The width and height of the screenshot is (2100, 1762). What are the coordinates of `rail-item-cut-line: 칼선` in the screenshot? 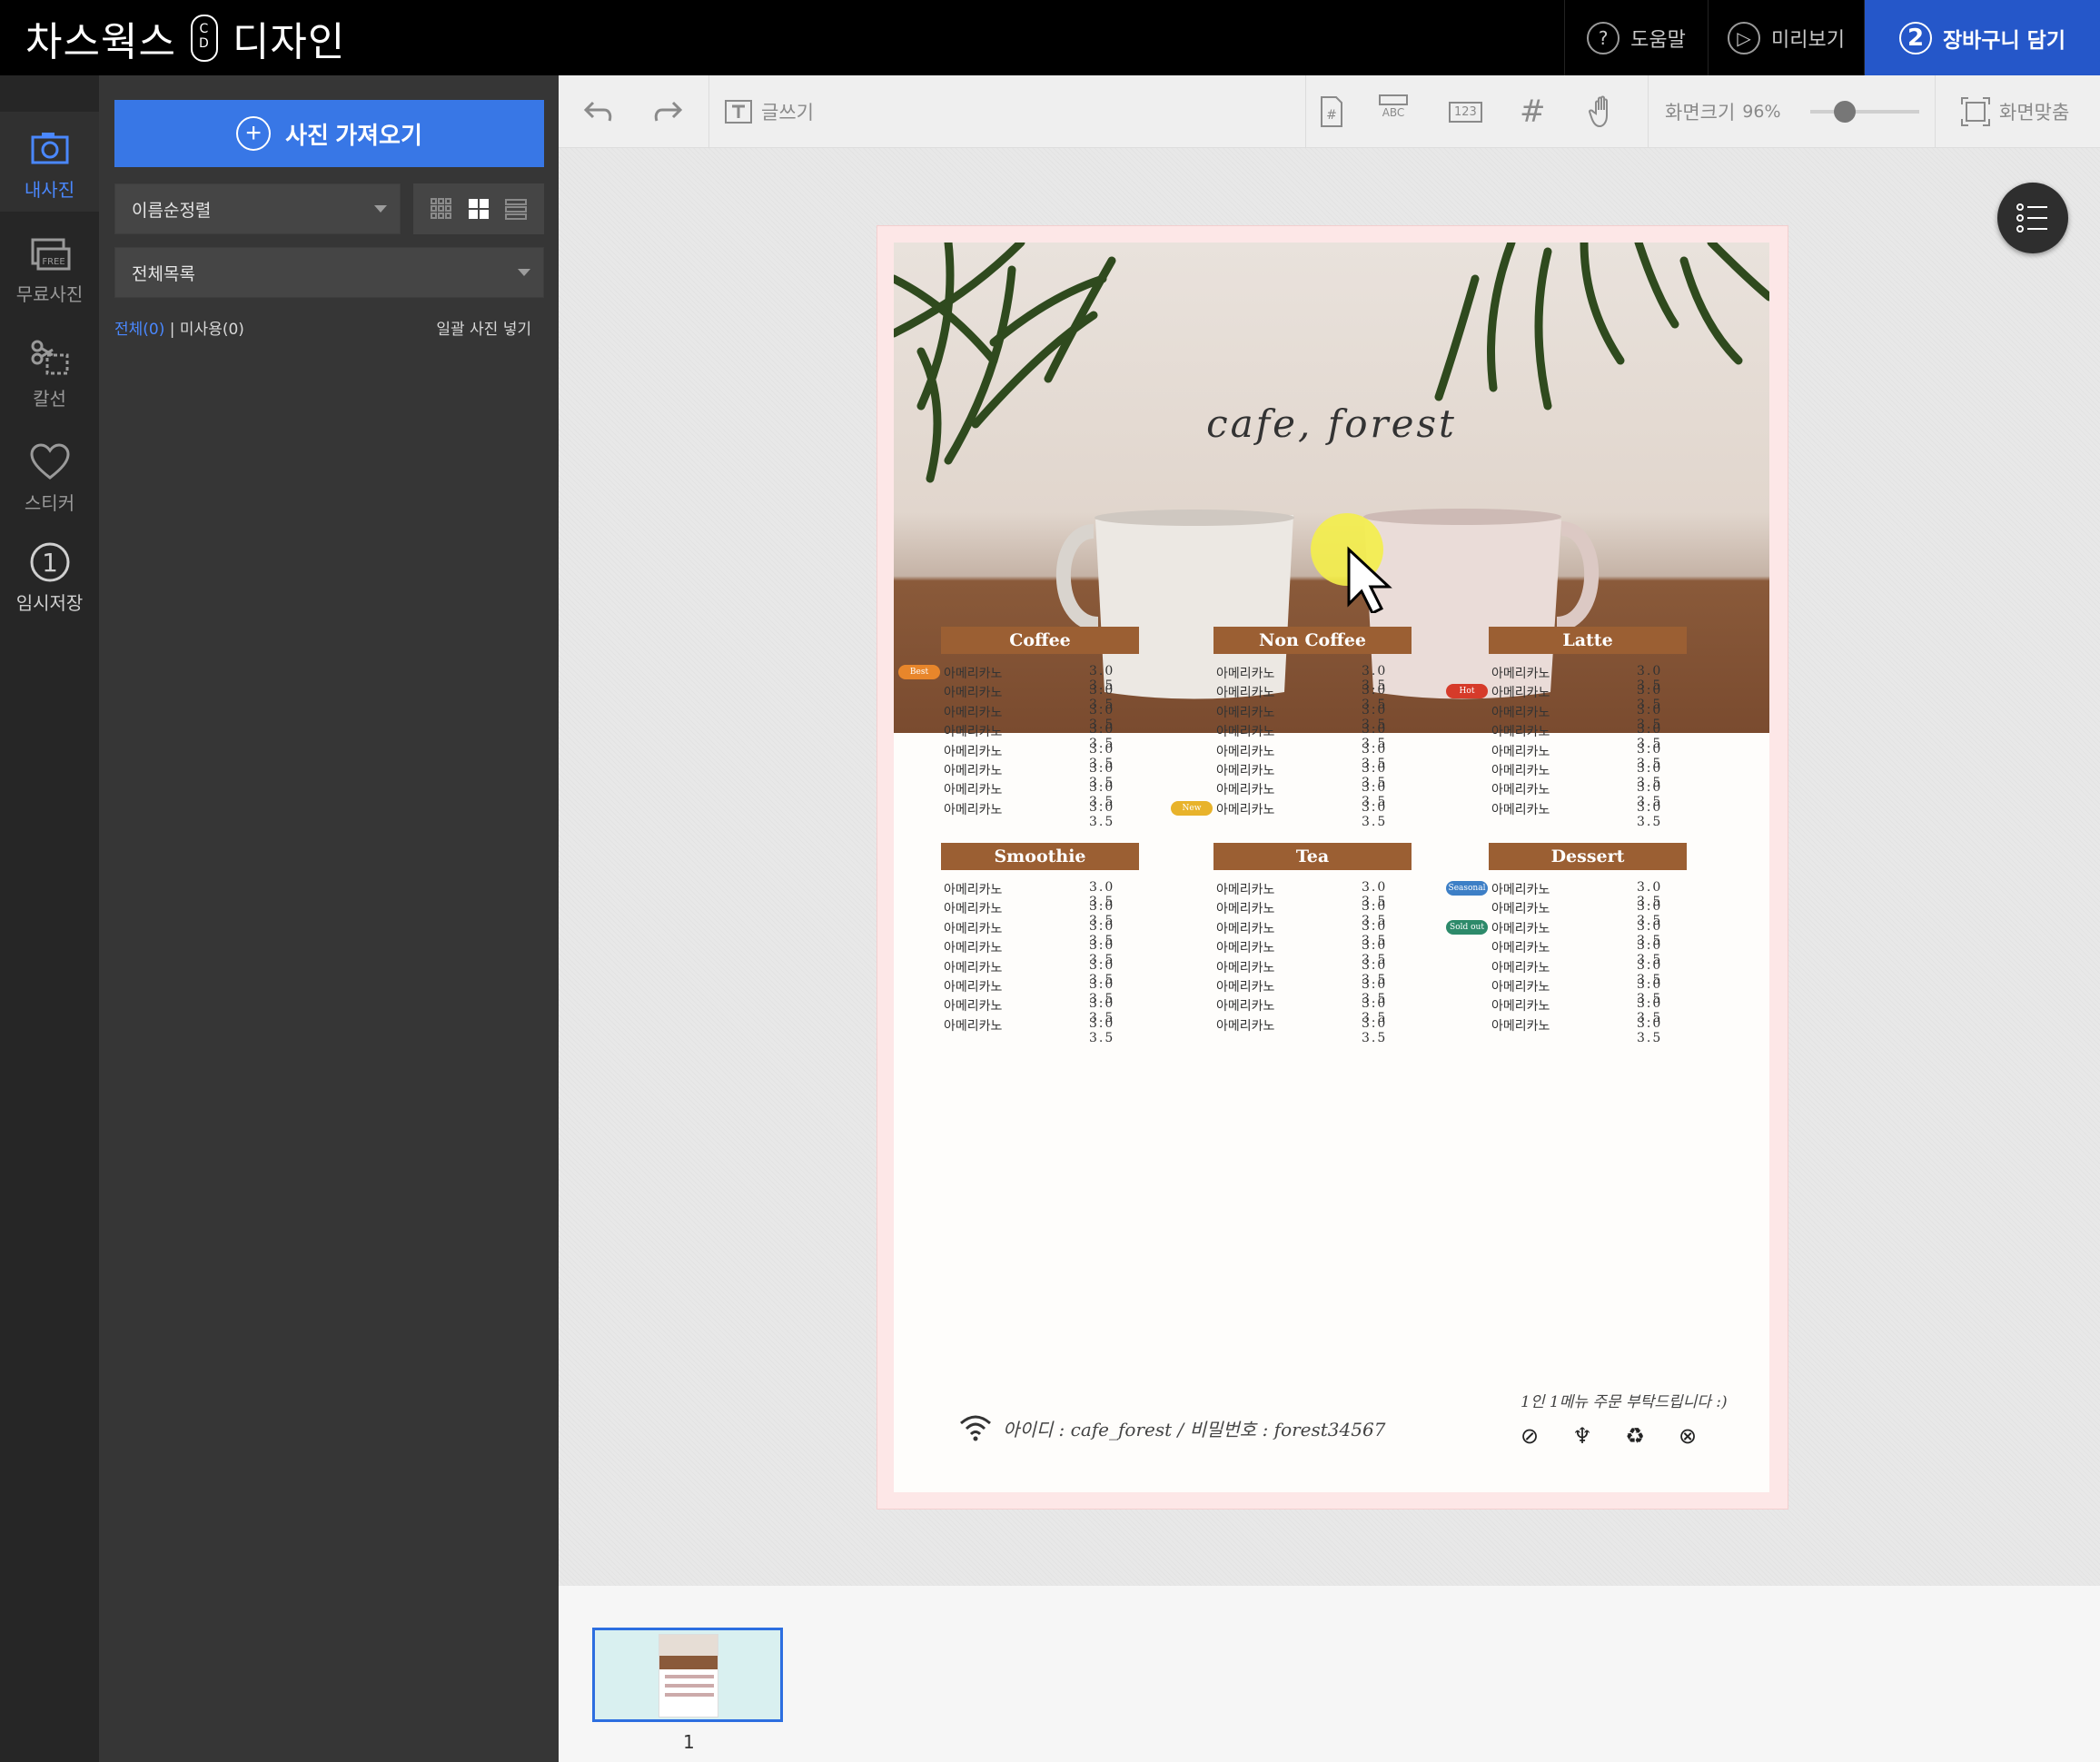 It's located at (49, 371).